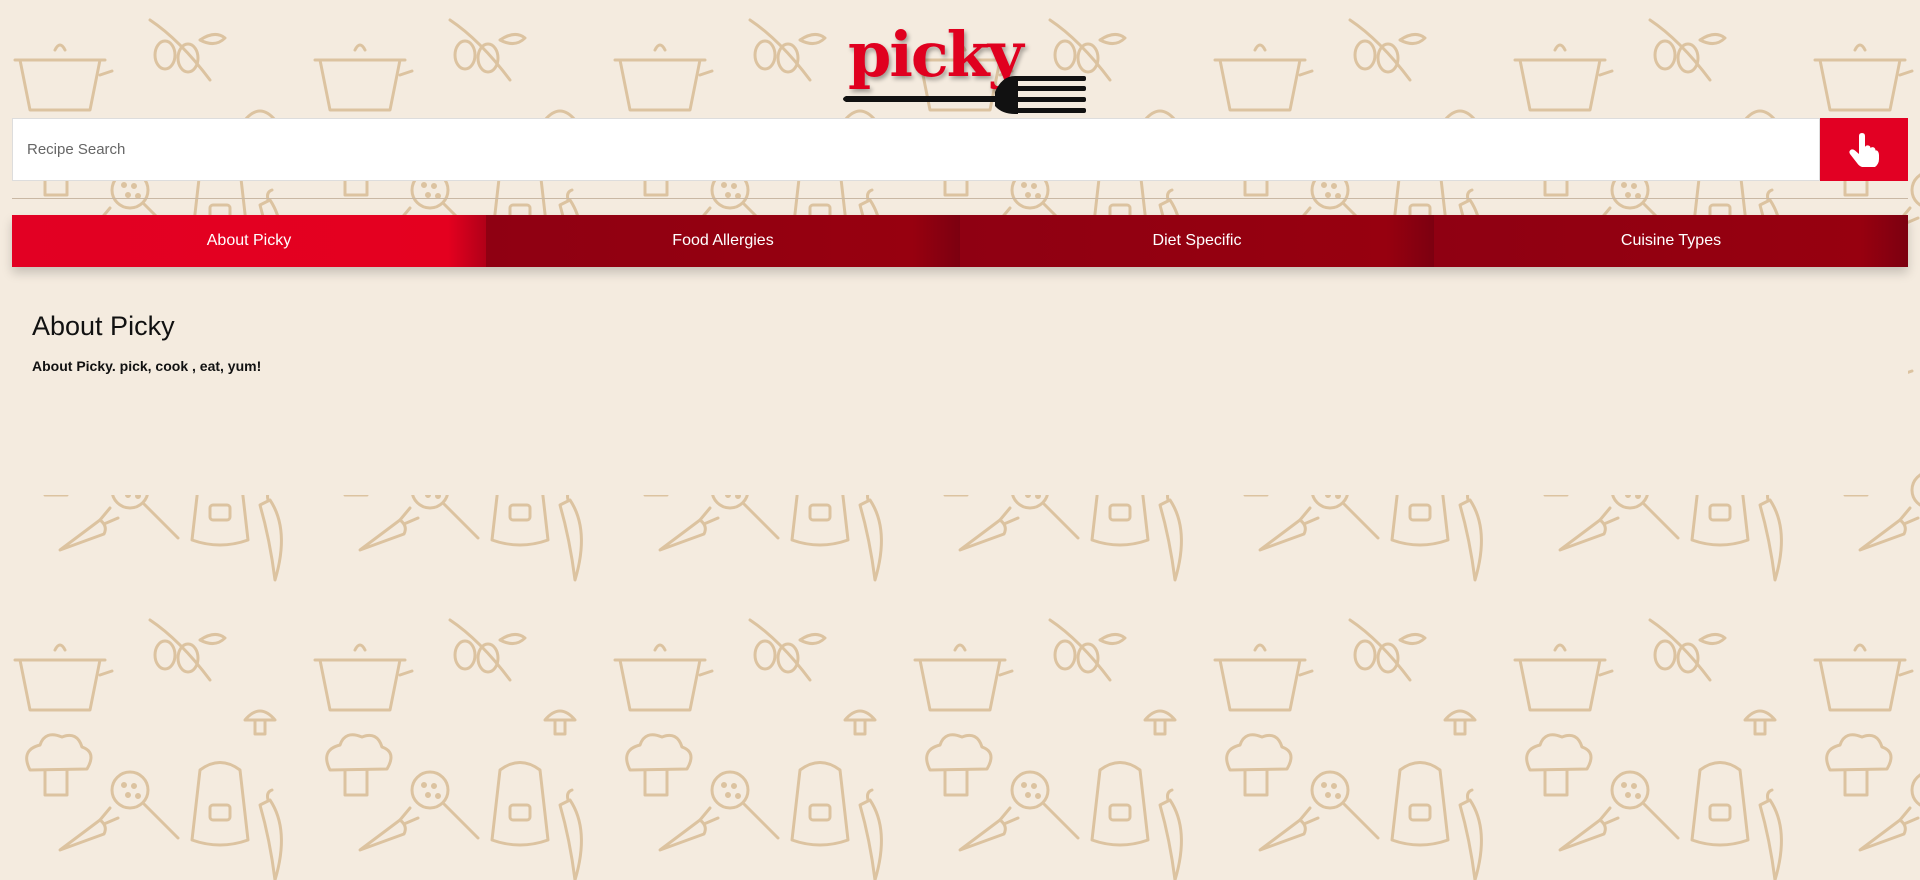  Describe the element at coordinates (960, 198) in the screenshot. I see `header-divider` at that location.